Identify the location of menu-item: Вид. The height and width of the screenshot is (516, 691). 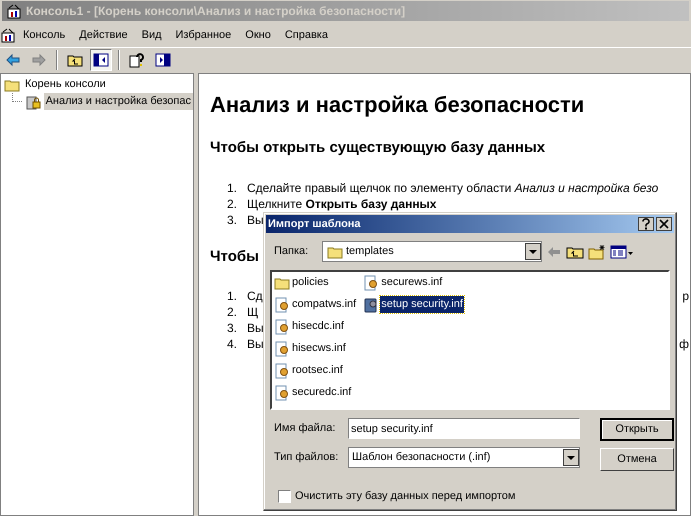
(151, 35).